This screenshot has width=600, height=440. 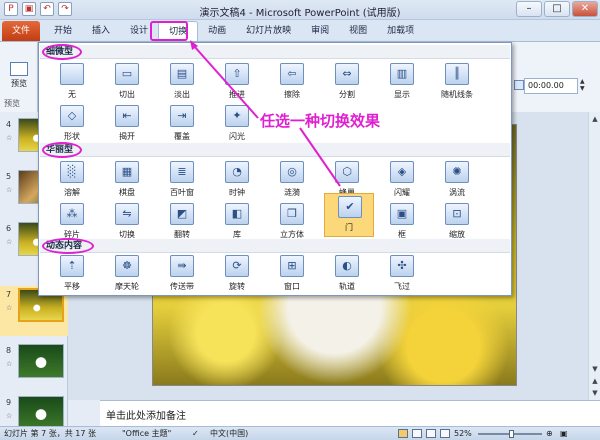 What do you see at coordinates (21, 31) in the screenshot?
I see `tab-file: 文件` at bounding box center [21, 31].